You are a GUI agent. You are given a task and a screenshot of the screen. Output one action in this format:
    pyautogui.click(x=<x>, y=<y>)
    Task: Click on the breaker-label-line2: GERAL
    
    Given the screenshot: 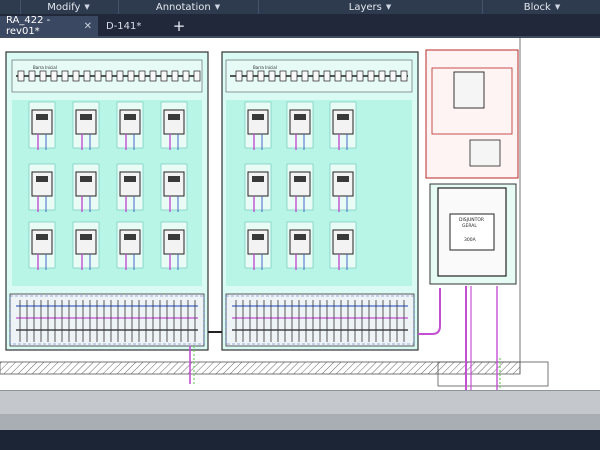 What is the action you would take?
    pyautogui.click(x=469, y=226)
    